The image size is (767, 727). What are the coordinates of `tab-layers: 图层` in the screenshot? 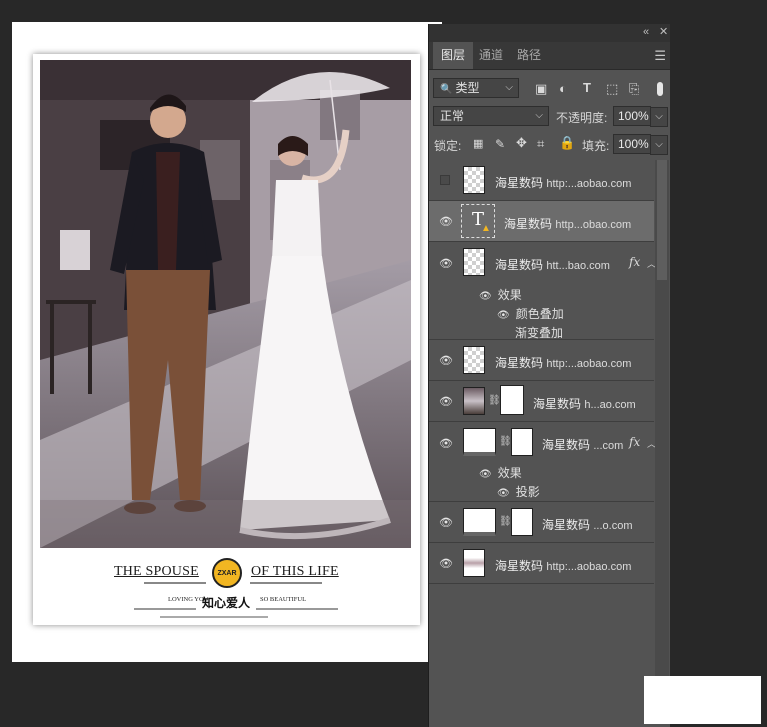 It's located at (453, 55).